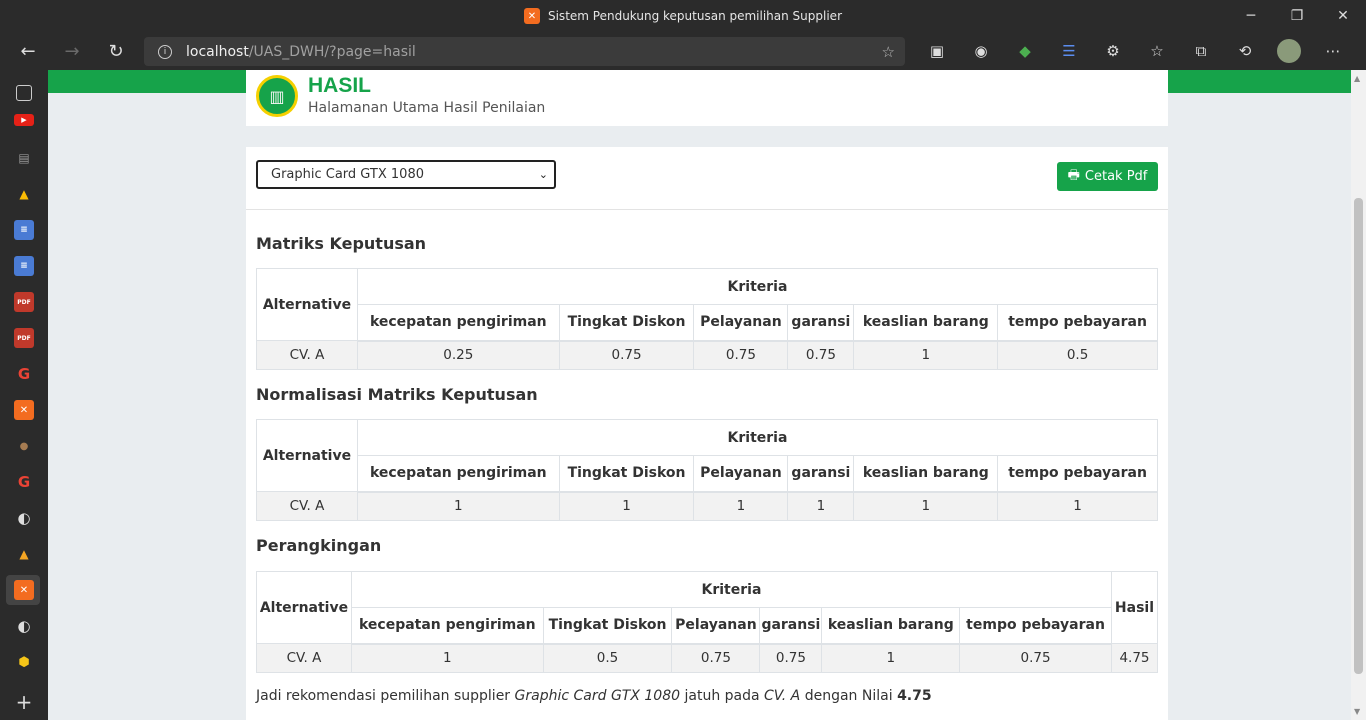  What do you see at coordinates (782, 696) in the screenshot?
I see `conclusion-supplier: CV. A` at bounding box center [782, 696].